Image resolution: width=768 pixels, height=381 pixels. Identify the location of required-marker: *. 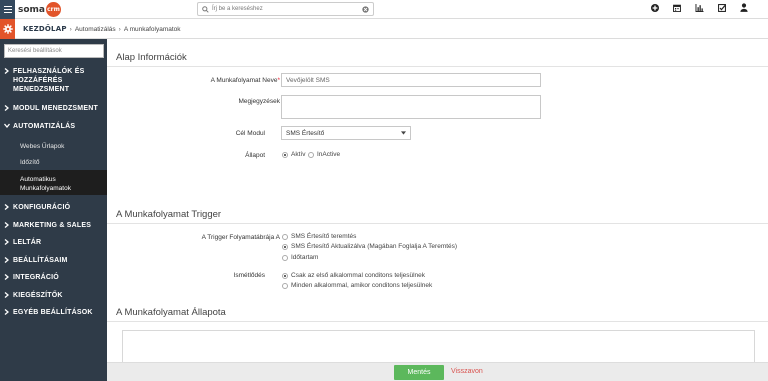
(278, 80).